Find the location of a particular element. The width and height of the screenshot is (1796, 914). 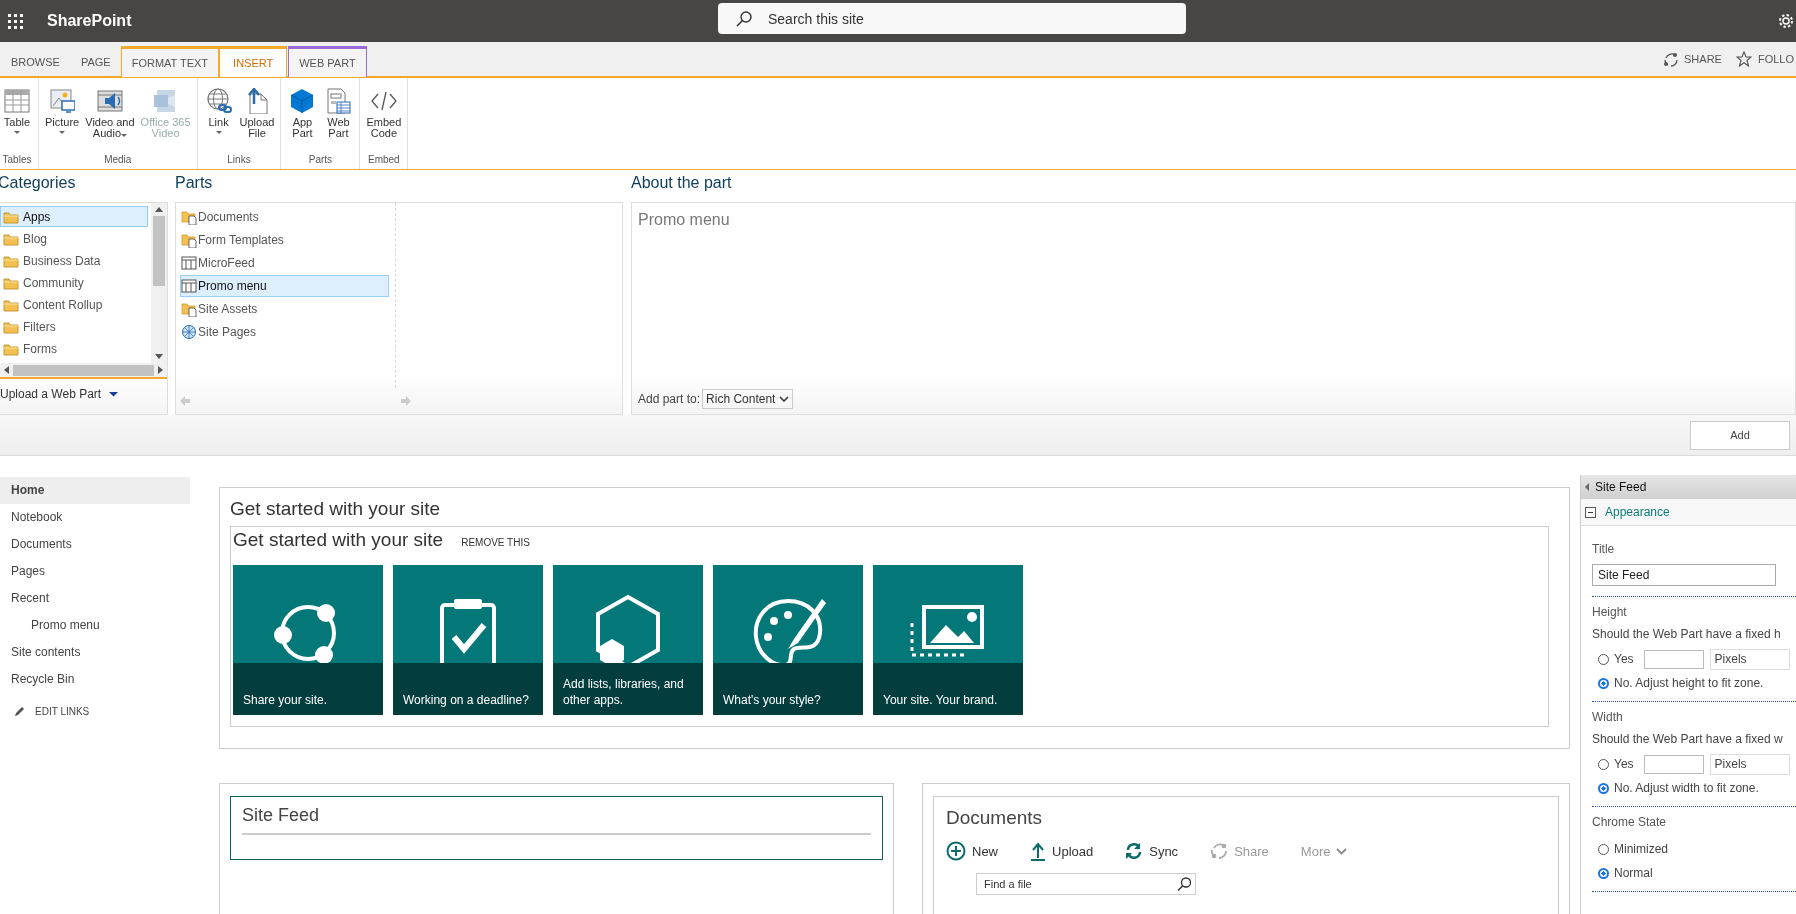

category-item: Content Rollup is located at coordinates (75, 304).